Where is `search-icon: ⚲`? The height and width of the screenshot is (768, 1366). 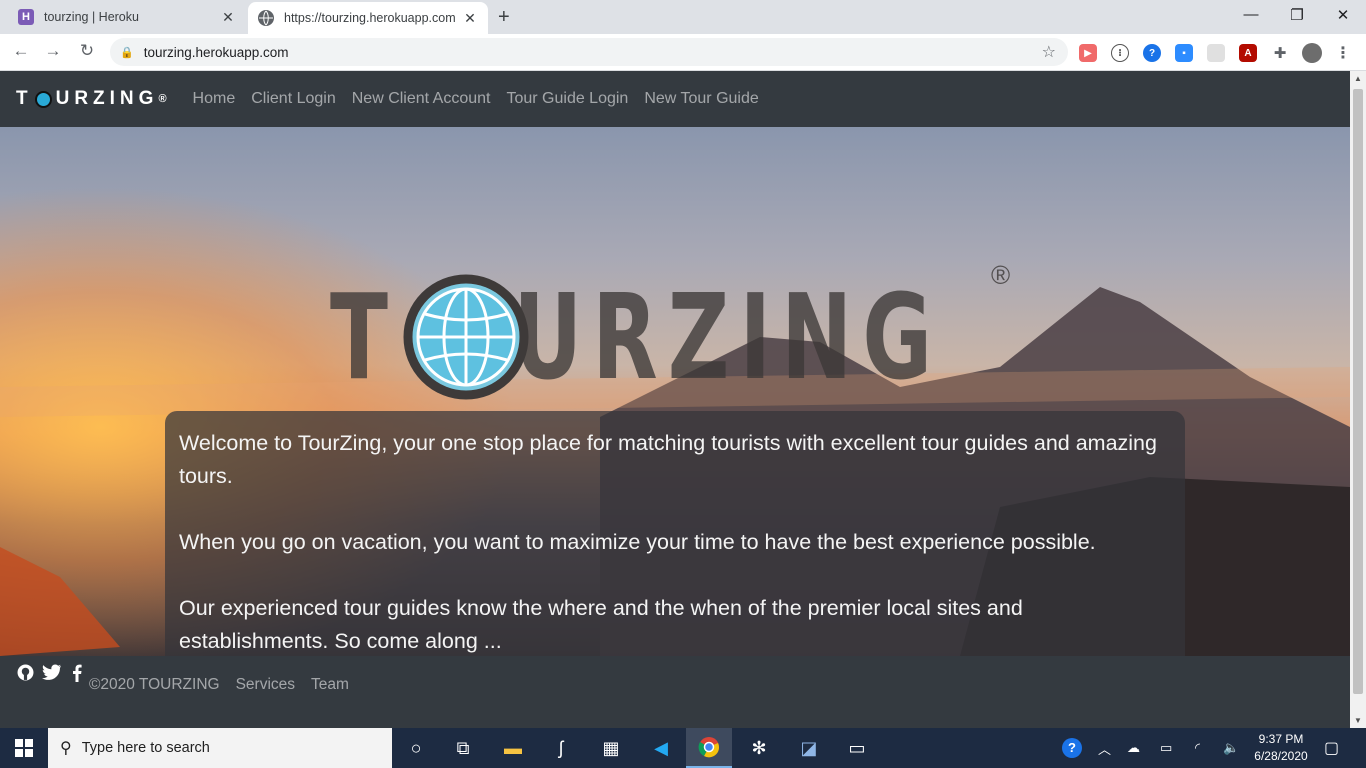 search-icon: ⚲ is located at coordinates (66, 748).